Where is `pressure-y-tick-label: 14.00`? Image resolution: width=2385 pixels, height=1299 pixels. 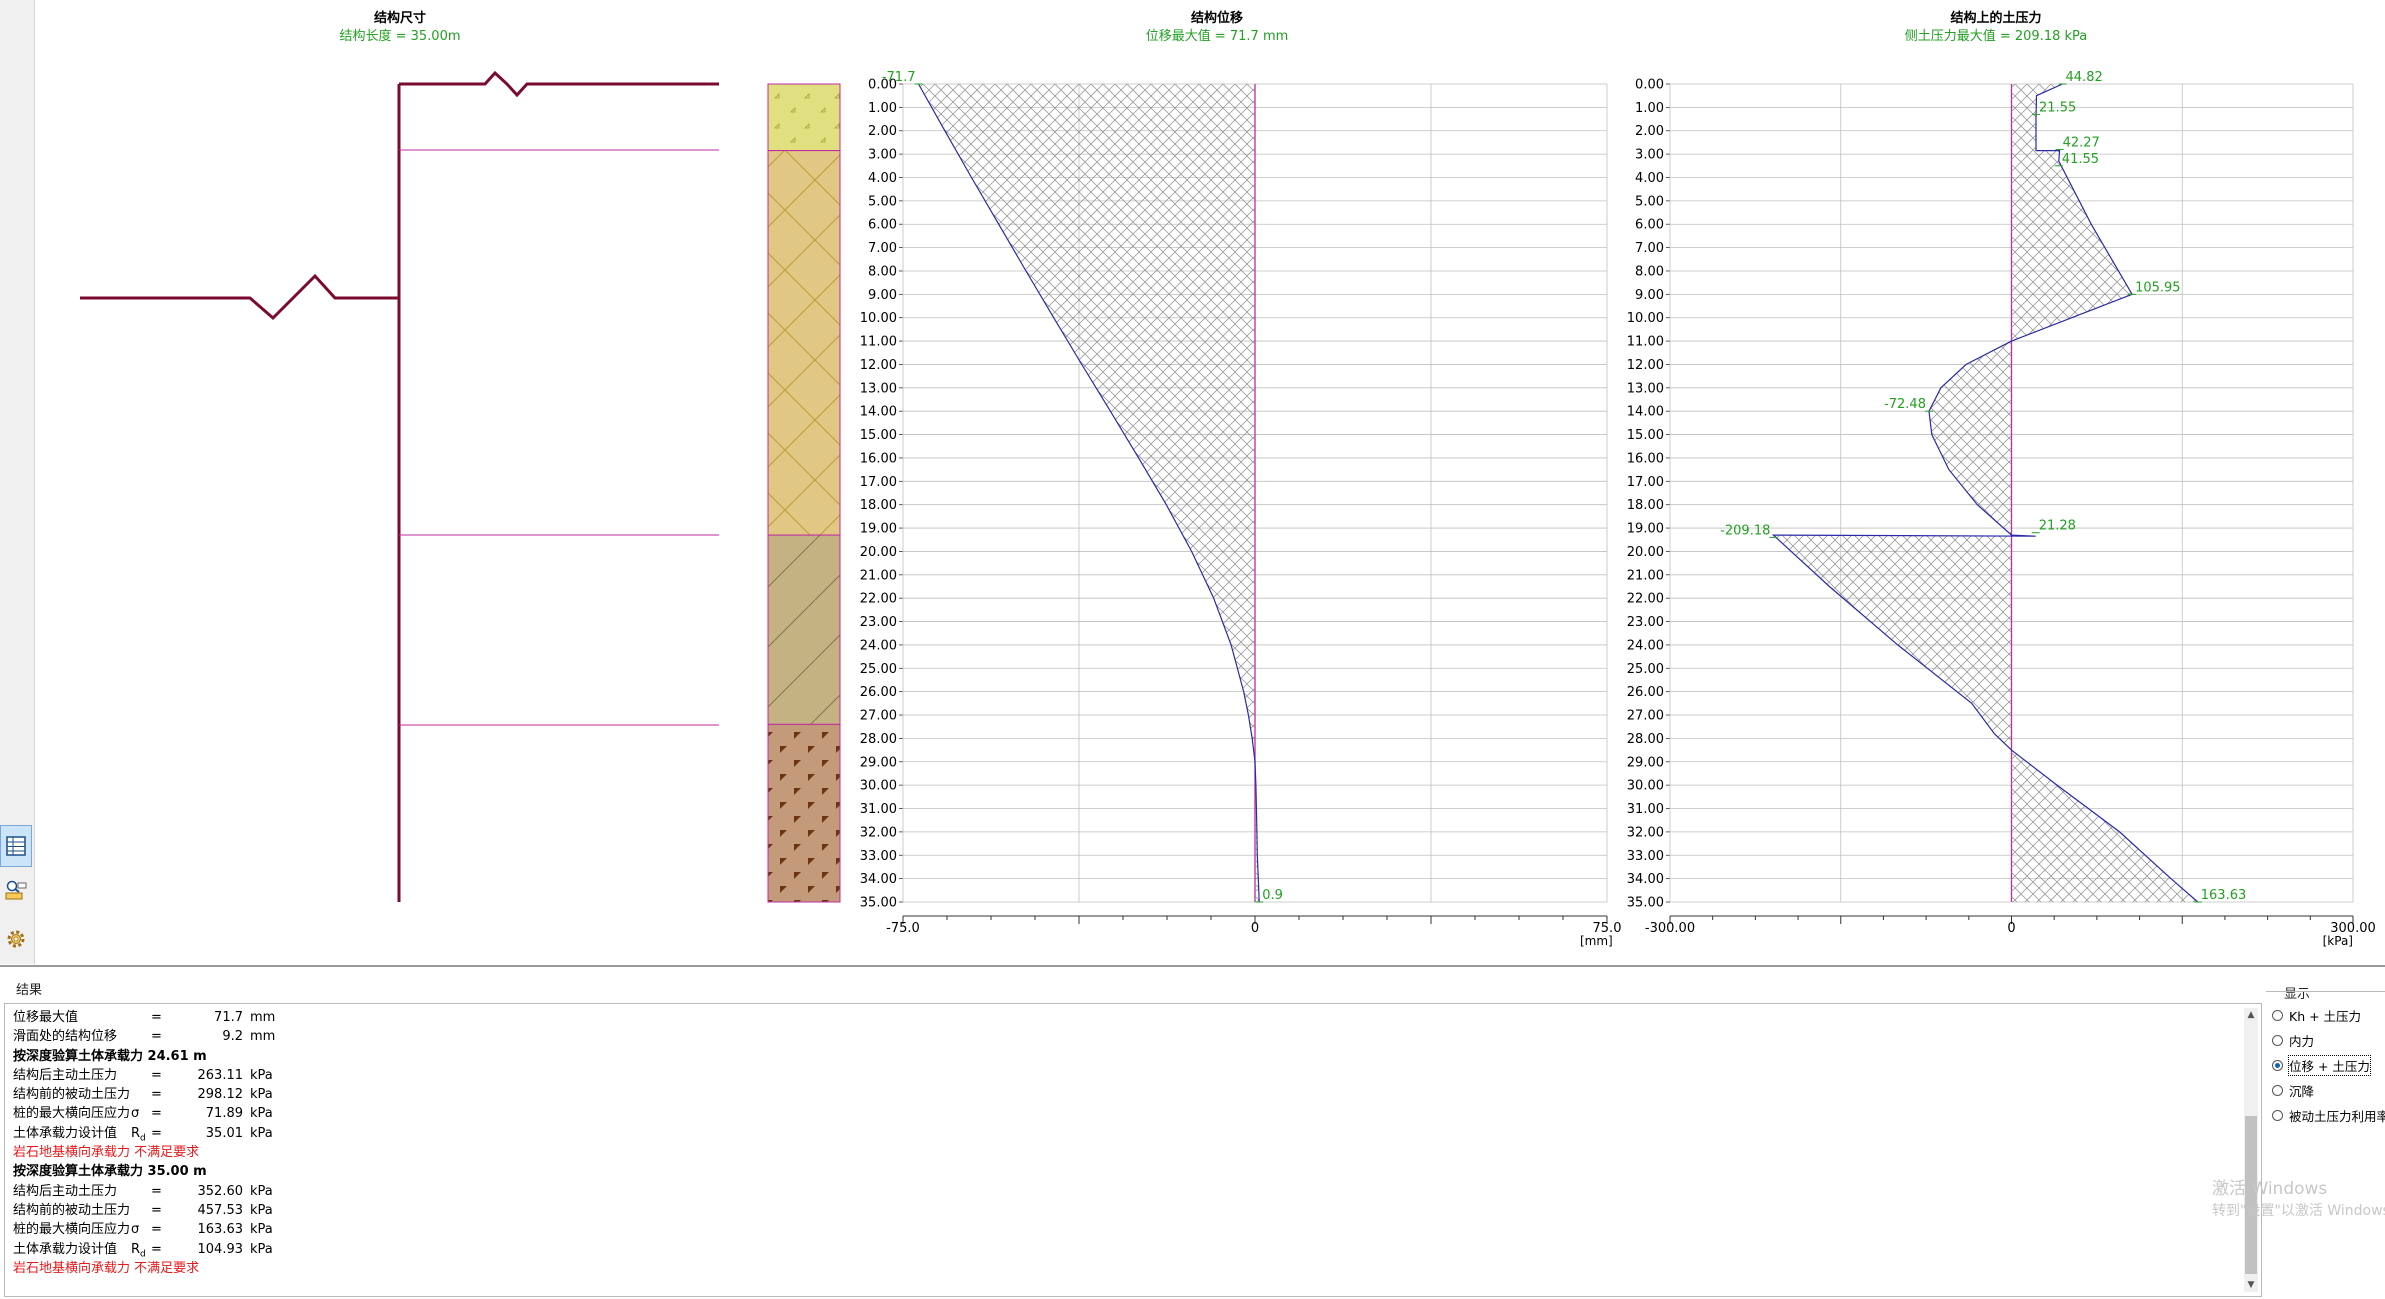
pressure-y-tick-label: 14.00 is located at coordinates (1645, 412).